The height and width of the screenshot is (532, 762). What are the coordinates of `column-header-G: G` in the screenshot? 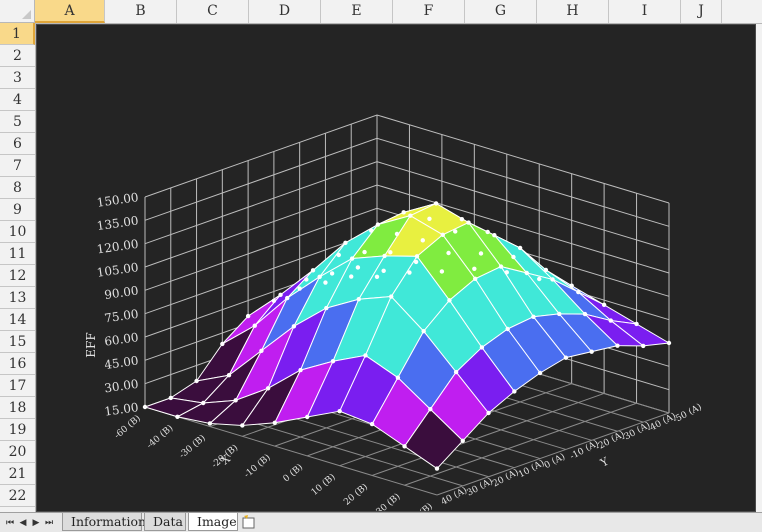 It's located at (501, 11).